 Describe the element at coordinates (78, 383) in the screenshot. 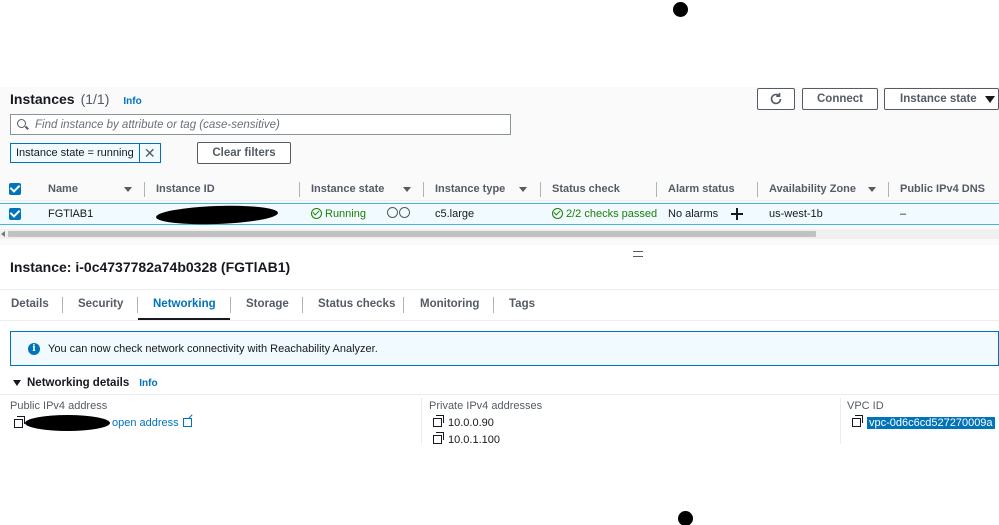

I see `section-title: Networking details` at that location.